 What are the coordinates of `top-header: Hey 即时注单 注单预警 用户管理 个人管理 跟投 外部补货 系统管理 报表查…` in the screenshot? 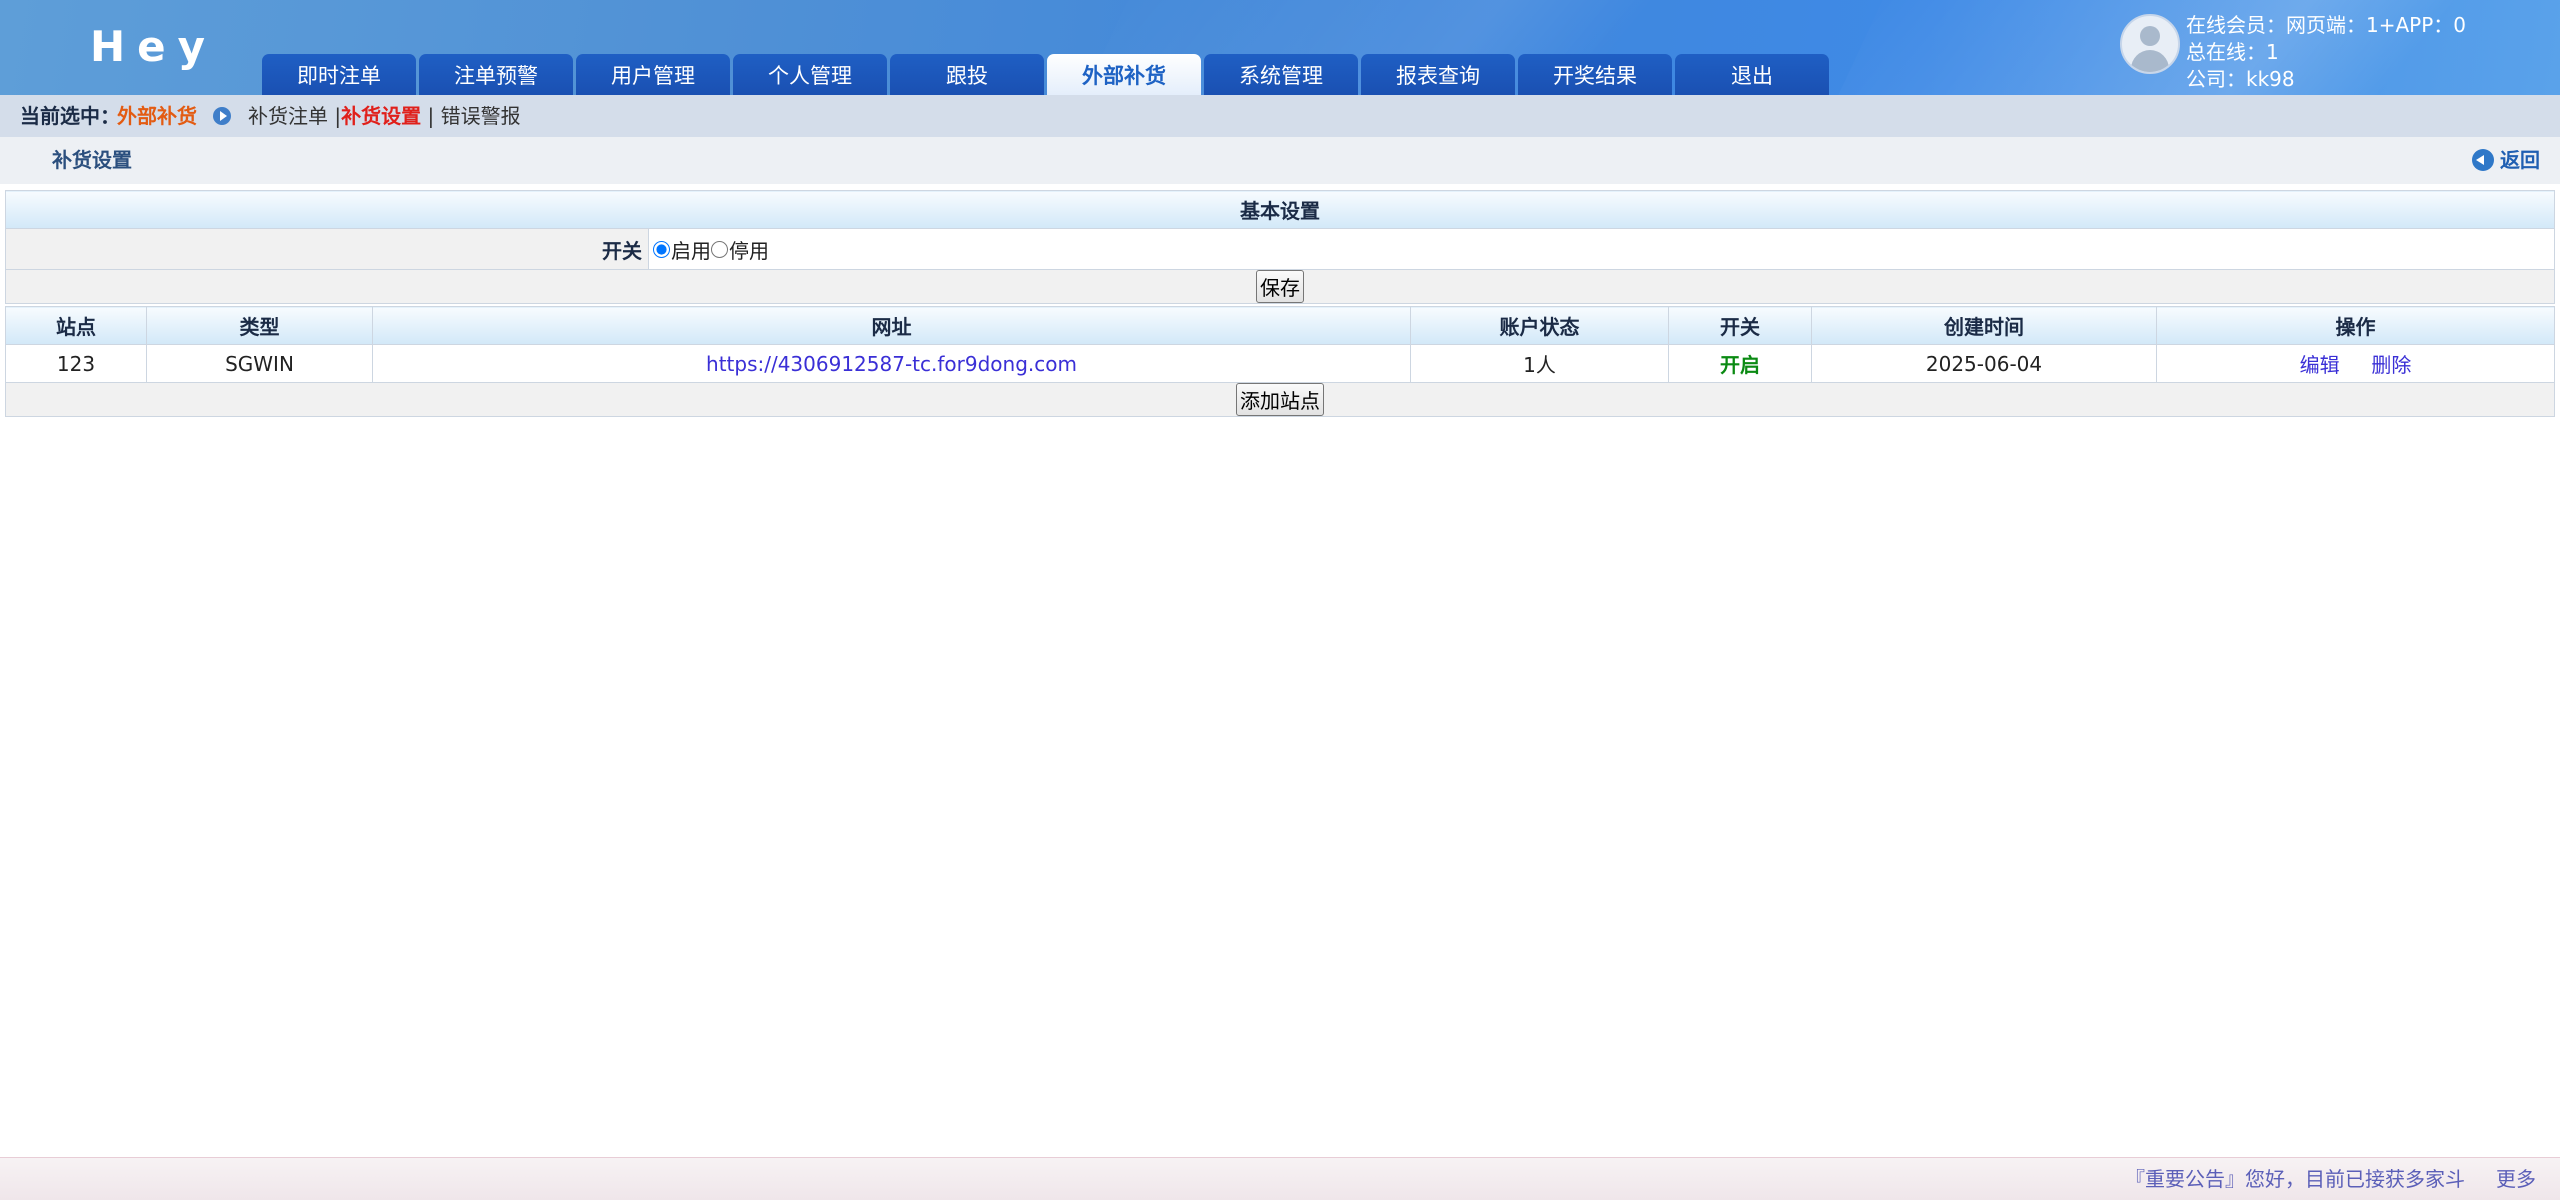 It's located at (1280, 47).